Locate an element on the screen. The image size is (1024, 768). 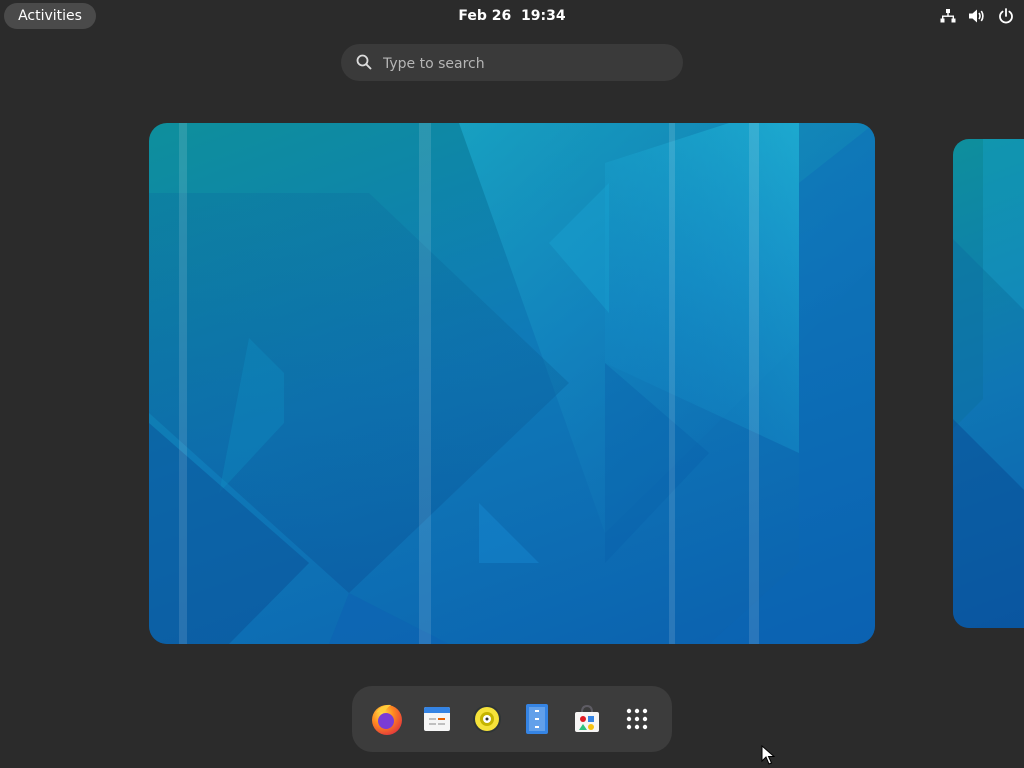
firefox-icon is located at coordinates (387, 719).